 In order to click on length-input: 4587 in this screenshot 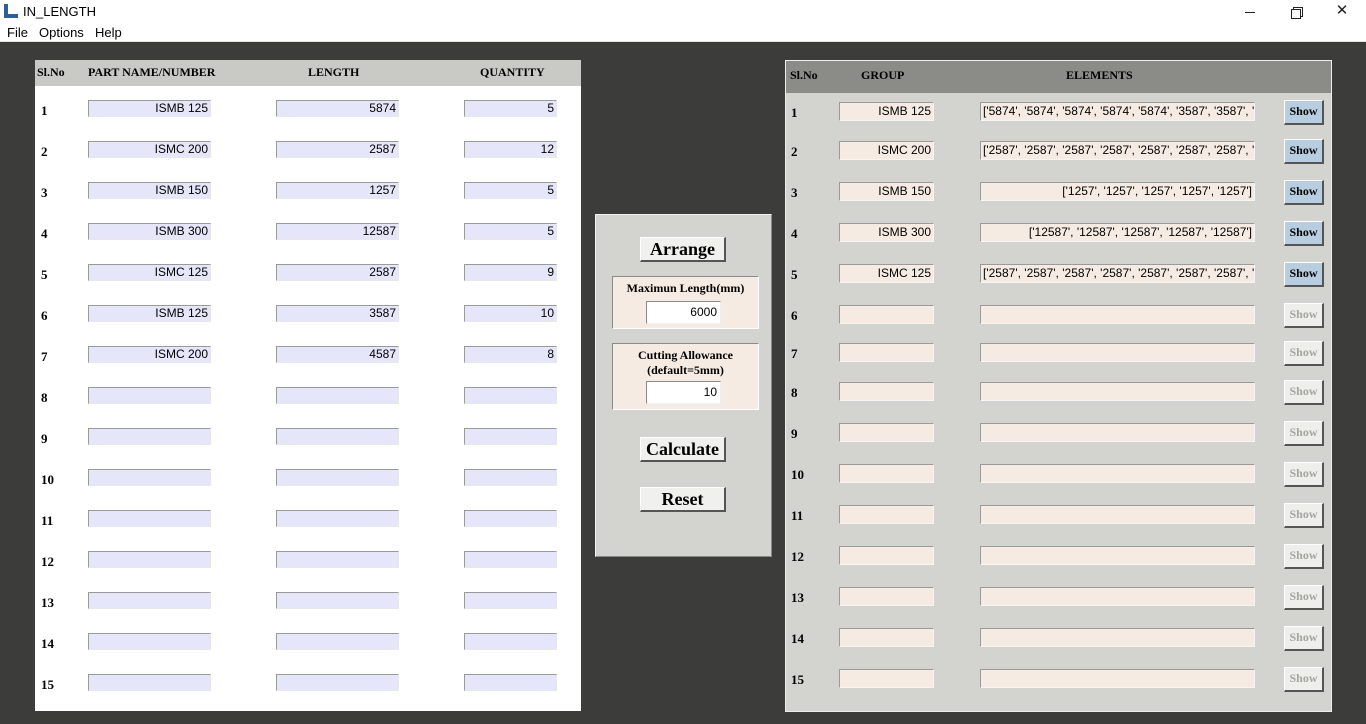, I will do `click(337, 354)`.